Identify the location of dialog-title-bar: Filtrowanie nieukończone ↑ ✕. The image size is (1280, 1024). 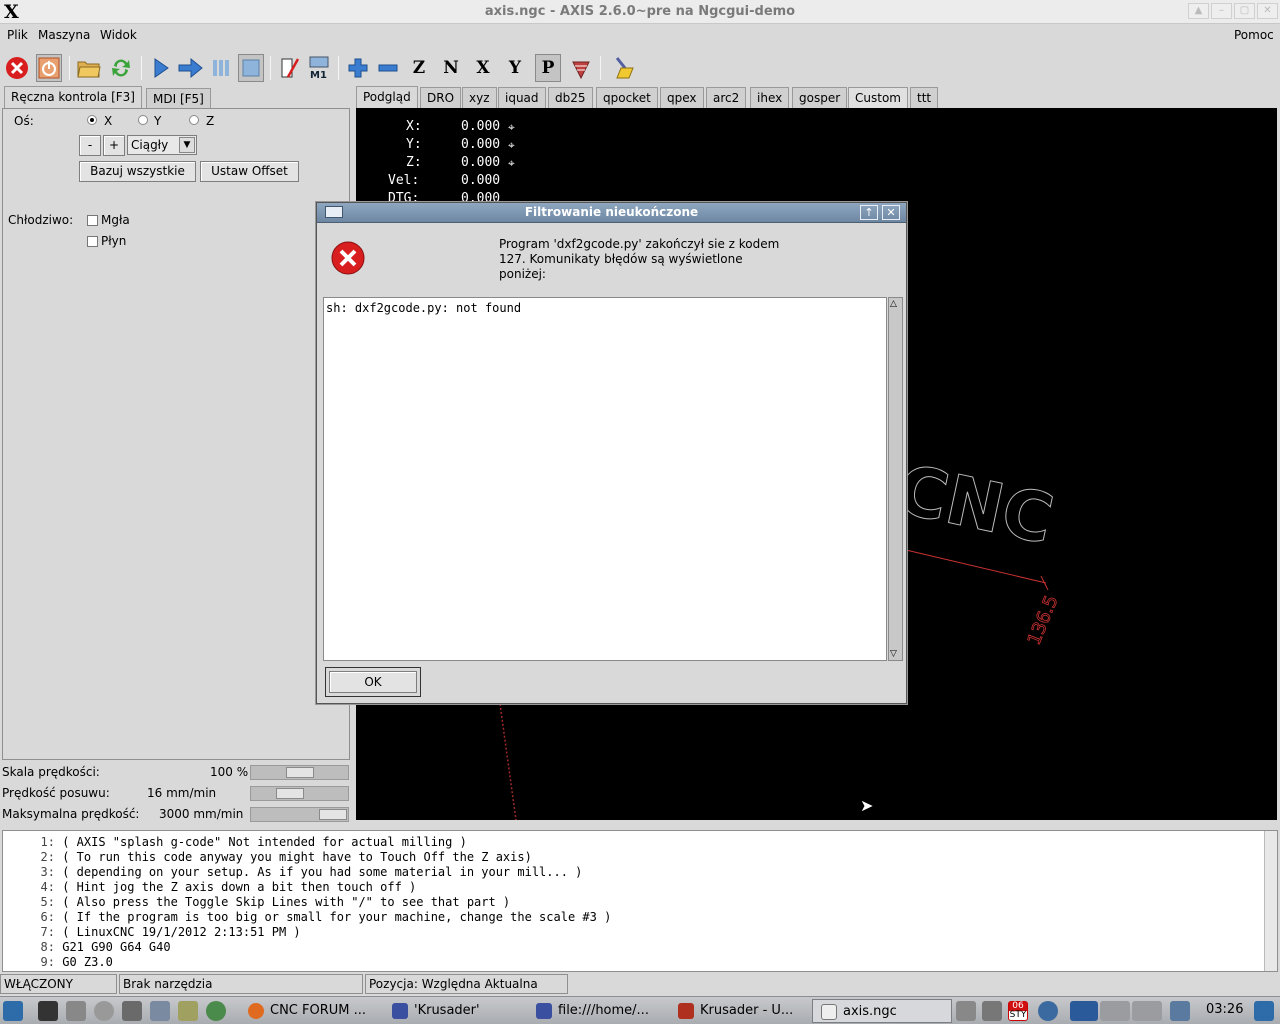
(611, 213).